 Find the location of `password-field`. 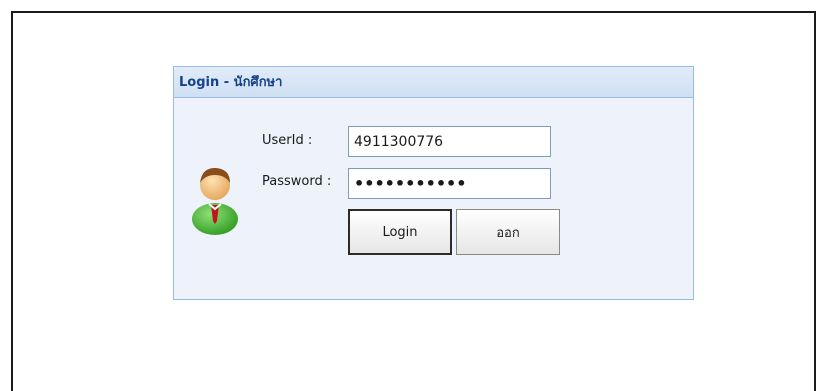

password-field is located at coordinates (449, 183).